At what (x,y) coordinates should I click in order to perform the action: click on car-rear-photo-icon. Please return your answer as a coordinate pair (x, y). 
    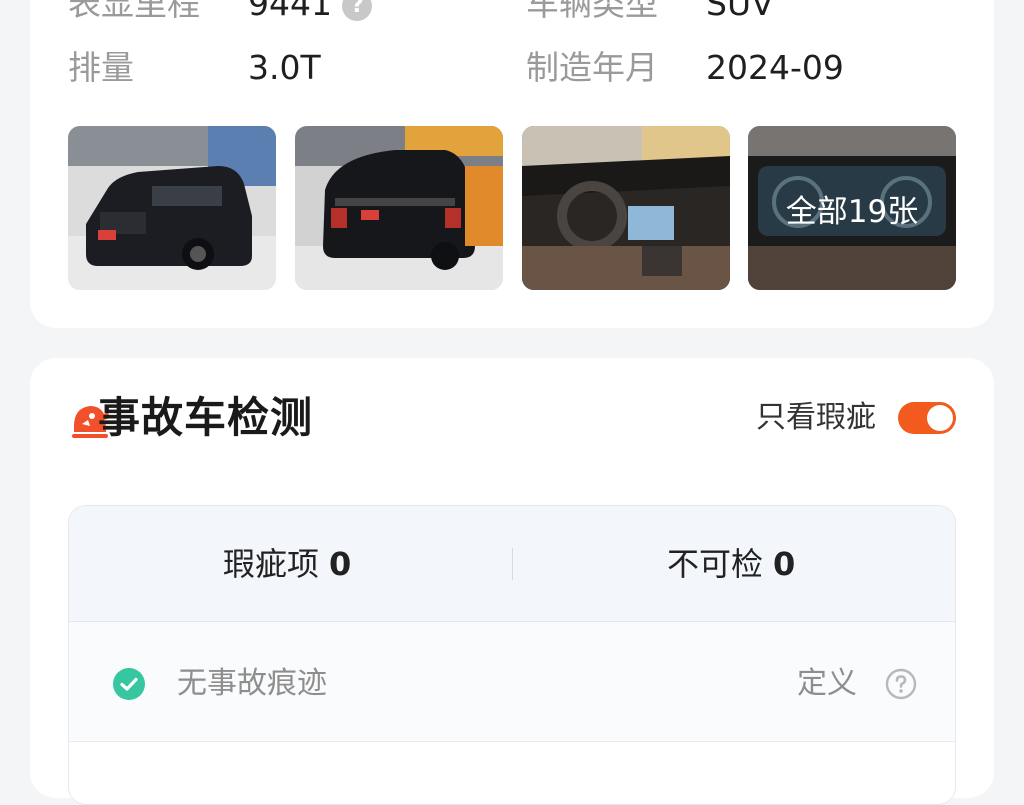
    Looking at the image, I should click on (399, 208).